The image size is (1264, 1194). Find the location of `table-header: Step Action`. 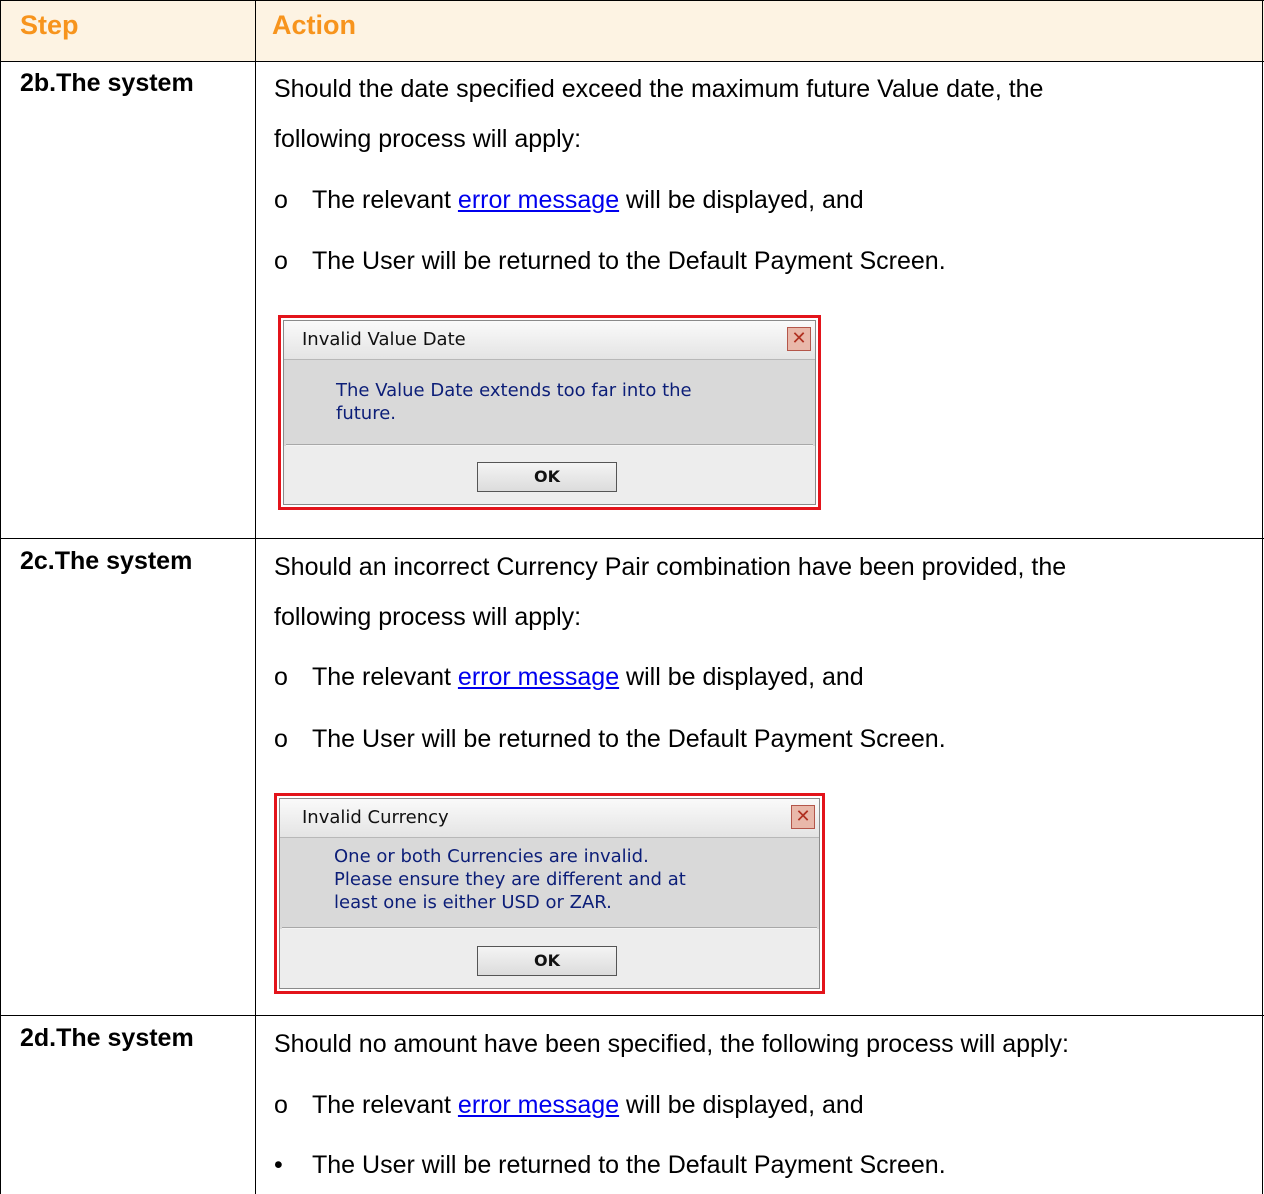

table-header: Step Action is located at coordinates (632, 30).